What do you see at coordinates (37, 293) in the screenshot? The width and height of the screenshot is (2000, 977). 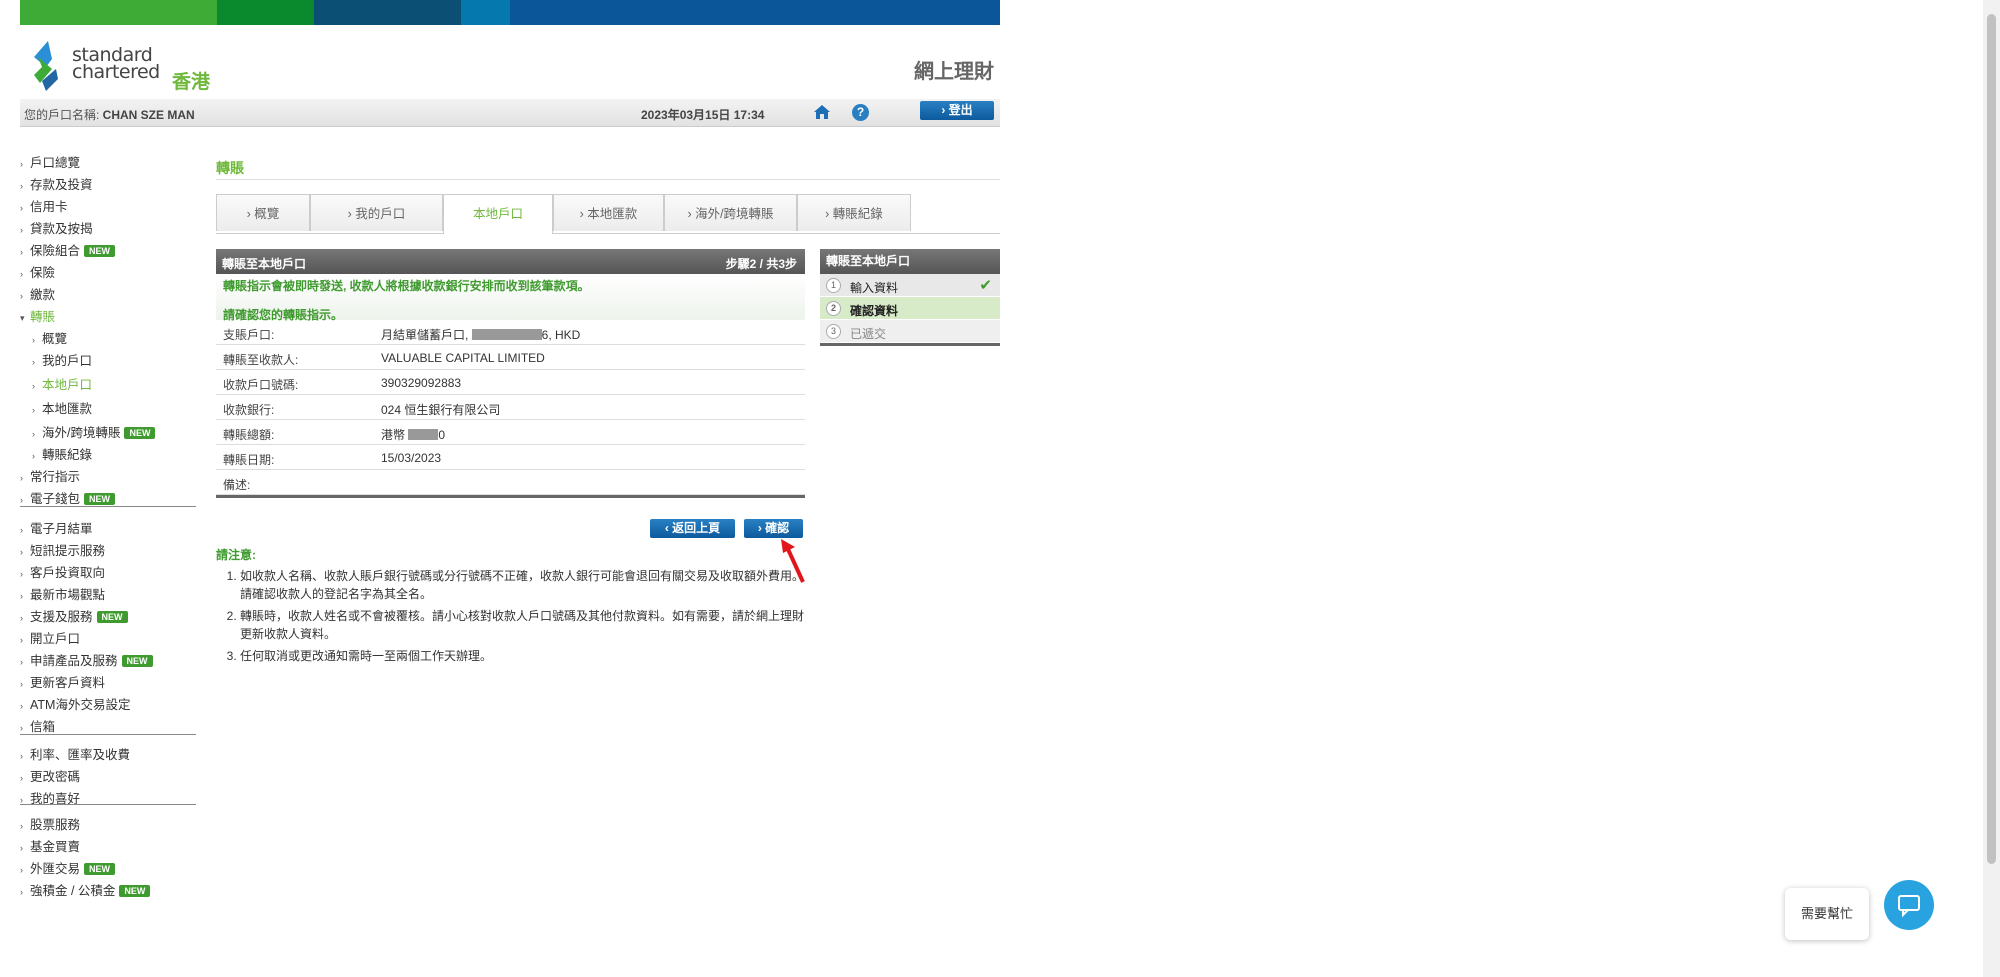 I see `sidebar-item: › 繳款` at bounding box center [37, 293].